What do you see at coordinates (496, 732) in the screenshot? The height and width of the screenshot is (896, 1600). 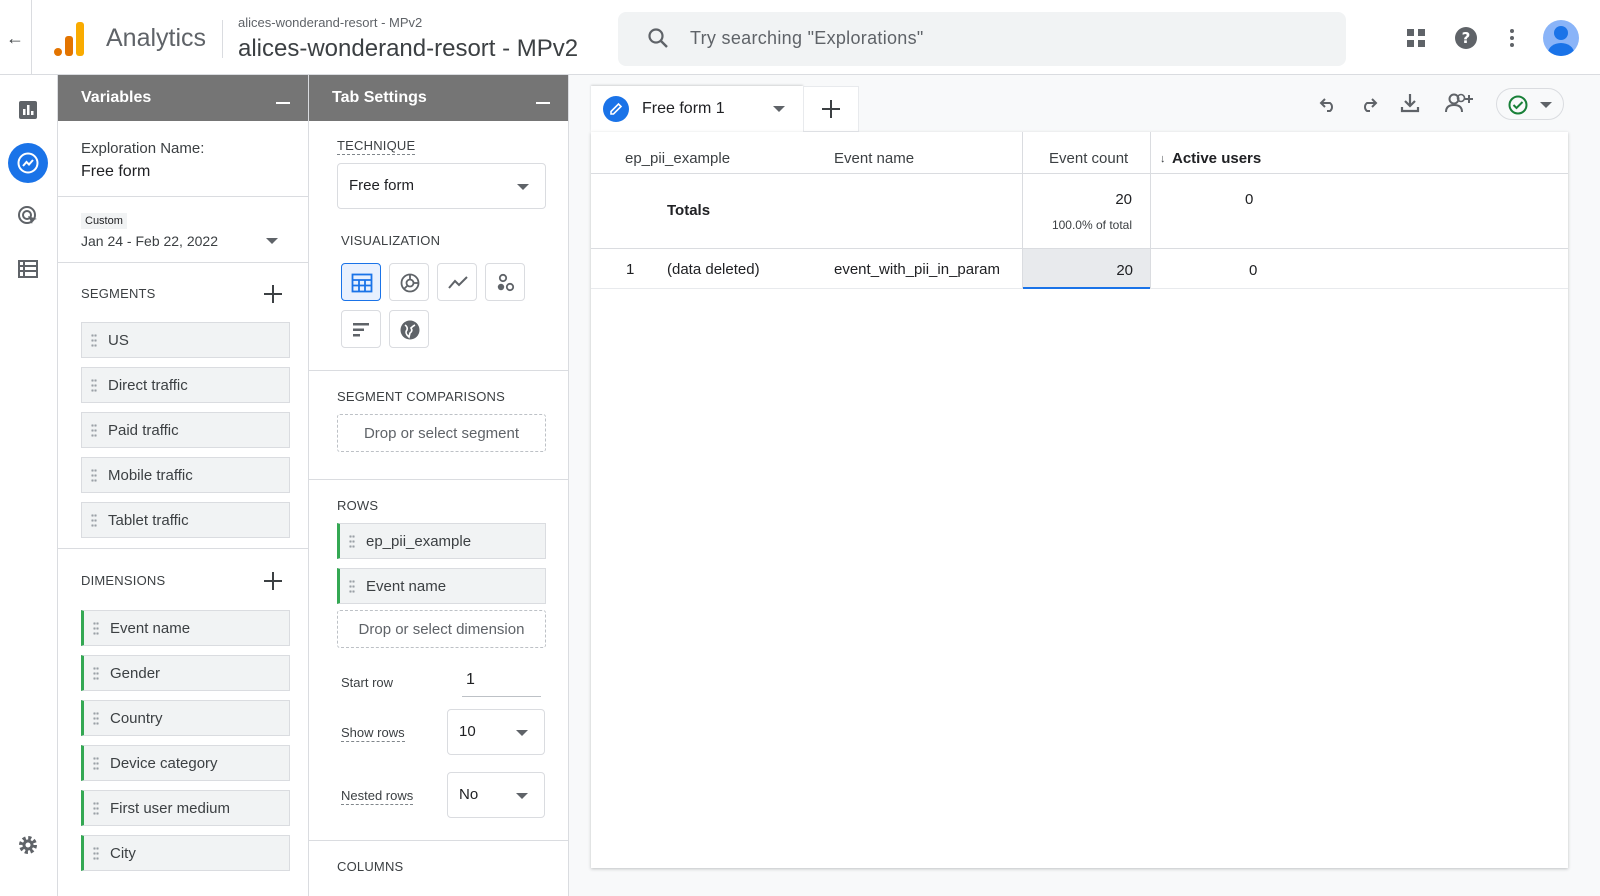 I see `show-rows-select: 10` at bounding box center [496, 732].